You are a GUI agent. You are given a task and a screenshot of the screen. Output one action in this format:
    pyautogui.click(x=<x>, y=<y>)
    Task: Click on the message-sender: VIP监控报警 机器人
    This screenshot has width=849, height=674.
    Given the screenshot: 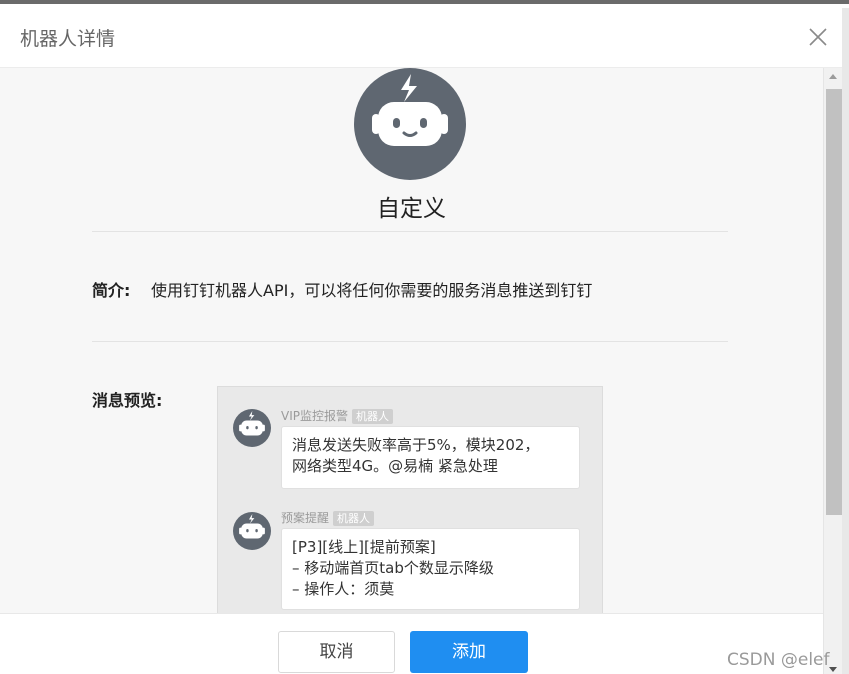 What is the action you would take?
    pyautogui.click(x=337, y=415)
    